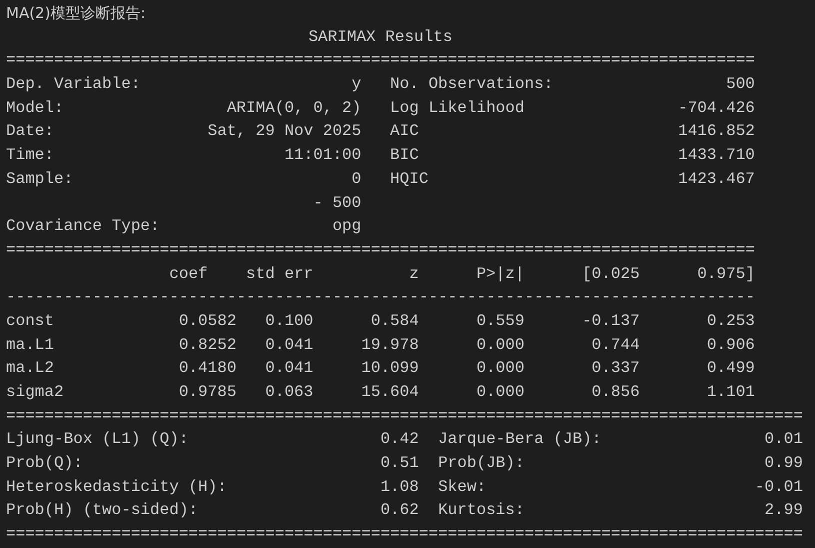 Image resolution: width=815 pixels, height=548 pixels. I want to click on table-cell-text: -0.137, so click(611, 321).